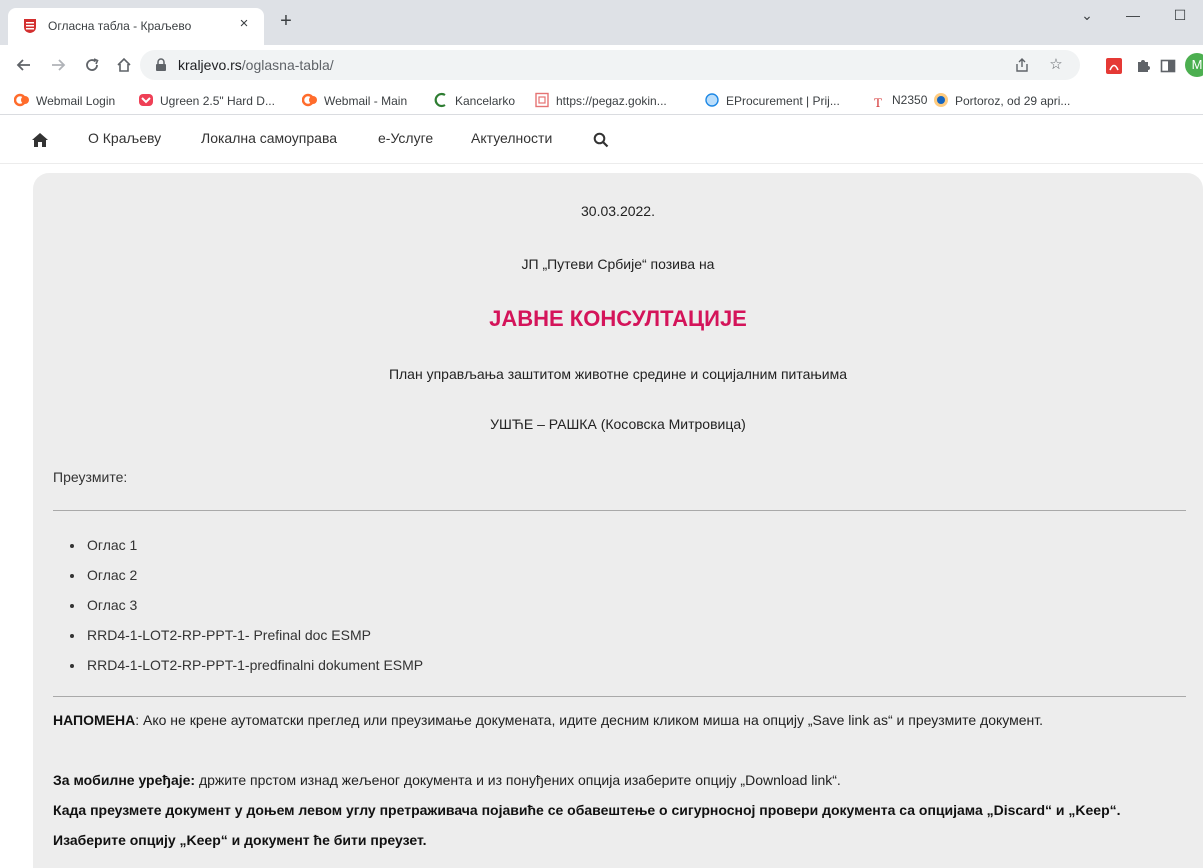 This screenshot has height=868, width=1203. I want to click on nav-item-about: О Краљеву, so click(124, 138).